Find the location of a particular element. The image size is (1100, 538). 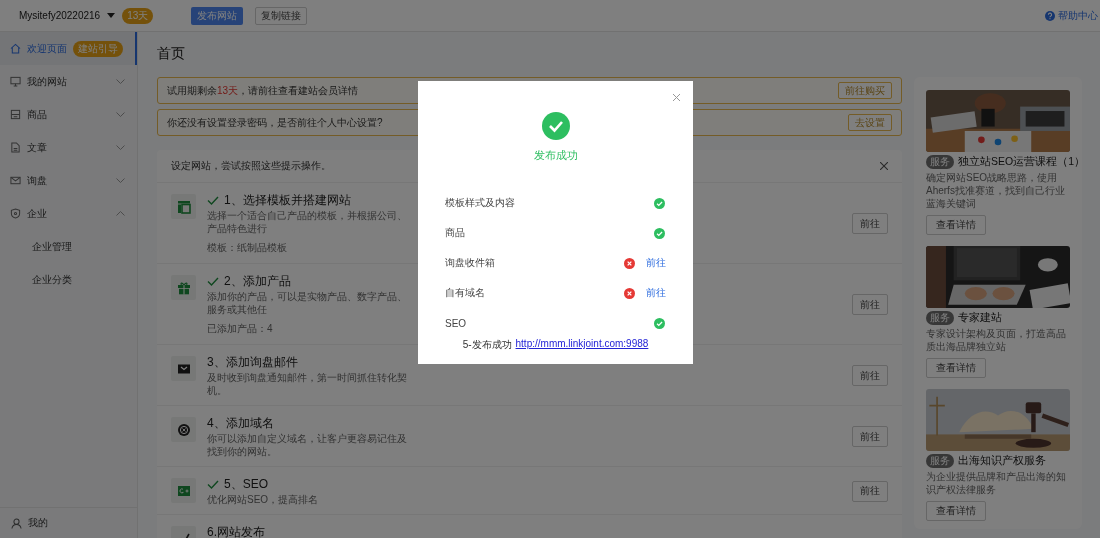

step-description: 你可以添加自定义域名，让客户更容易记住及找到你的网站。 is located at coordinates (307, 445).